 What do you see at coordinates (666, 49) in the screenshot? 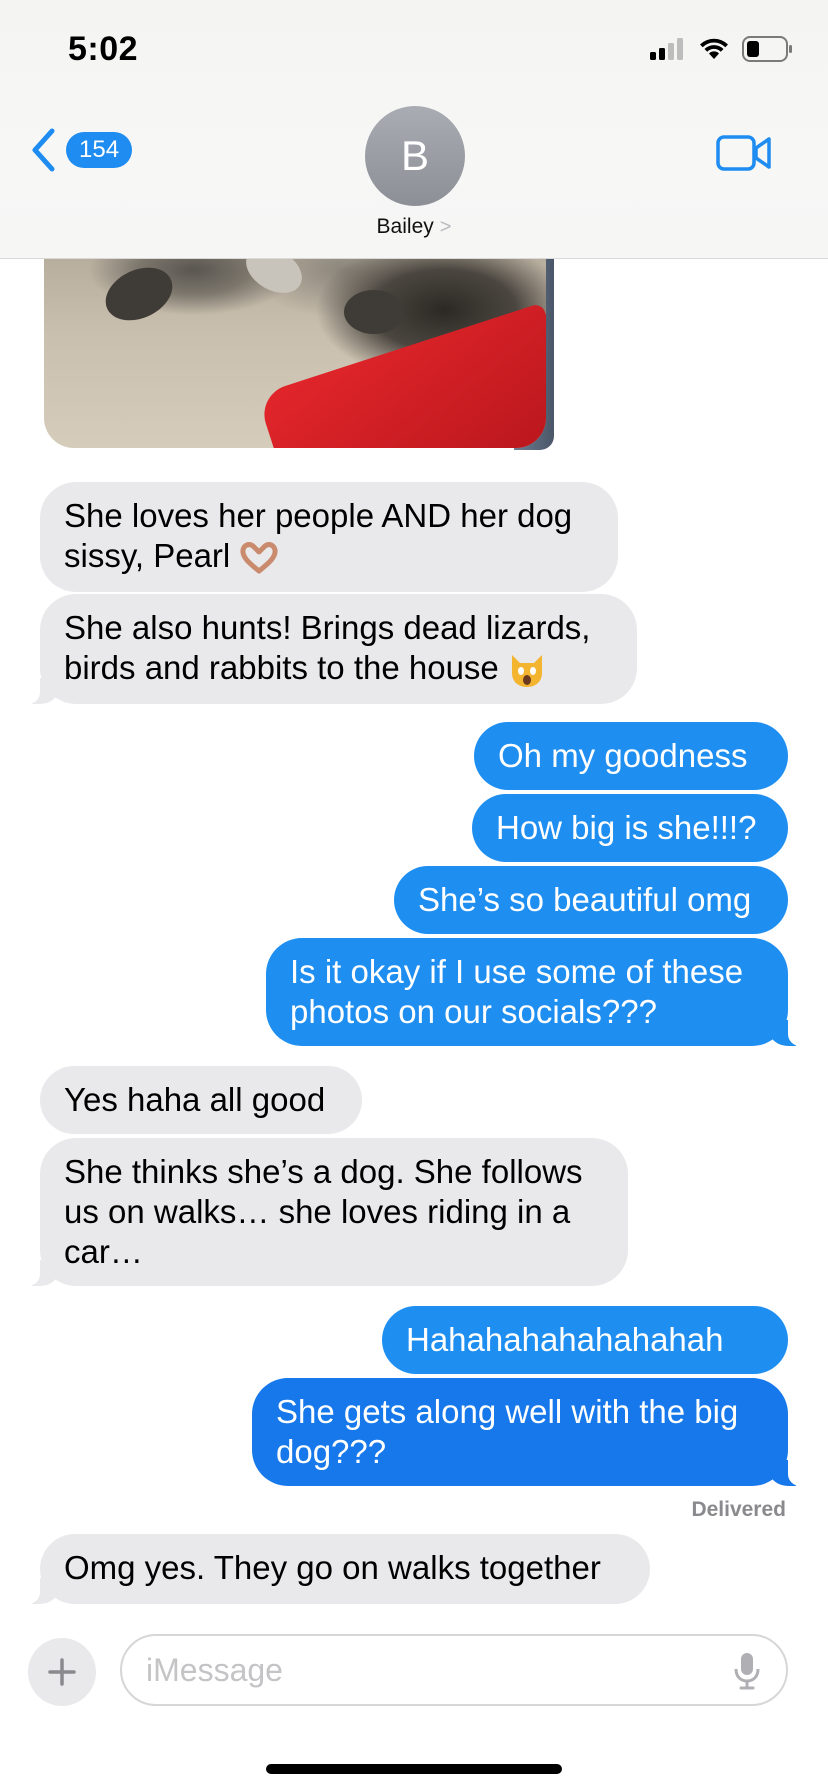
I see `cellular-signal-icon` at bounding box center [666, 49].